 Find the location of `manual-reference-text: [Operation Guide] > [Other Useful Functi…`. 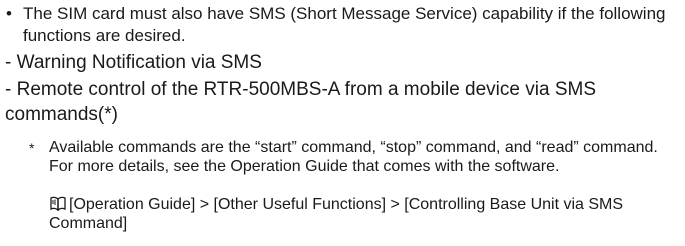

manual-reference-text: [Operation Guide] > [Other Useful Functi… is located at coordinates (336, 214).